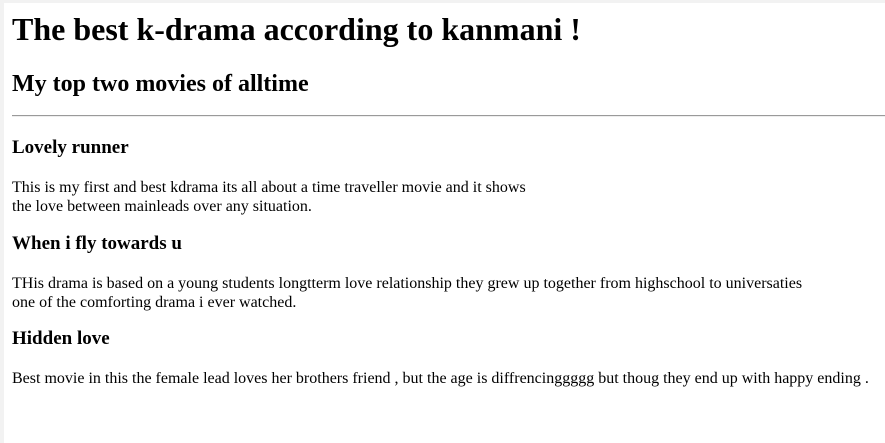 This screenshot has width=885, height=443. I want to click on page-title: The best k-drama according to kanmani !, so click(296, 29).